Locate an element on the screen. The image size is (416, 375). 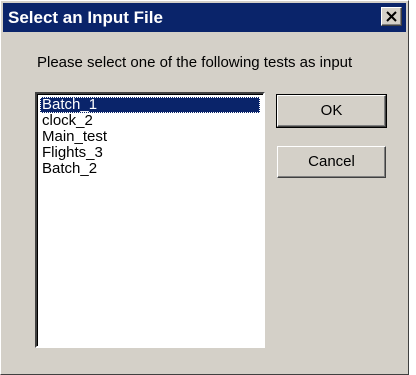
close-button is located at coordinates (391, 16).